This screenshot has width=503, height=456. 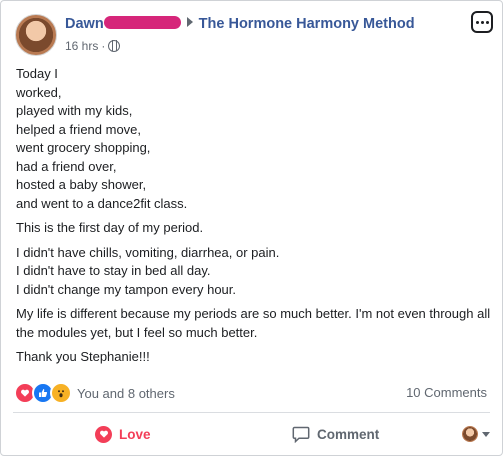 I want to click on post-text-line: worked,, so click(x=39, y=92).